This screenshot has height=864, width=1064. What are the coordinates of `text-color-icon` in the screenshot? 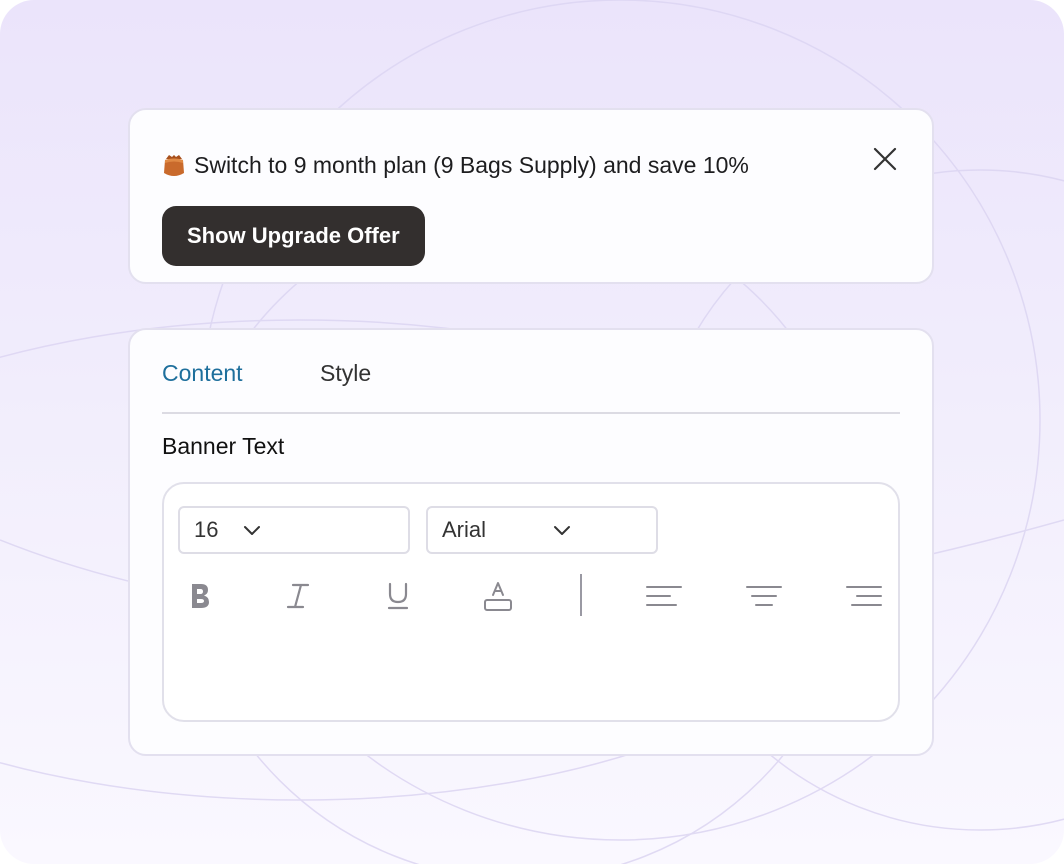 It's located at (498, 596).